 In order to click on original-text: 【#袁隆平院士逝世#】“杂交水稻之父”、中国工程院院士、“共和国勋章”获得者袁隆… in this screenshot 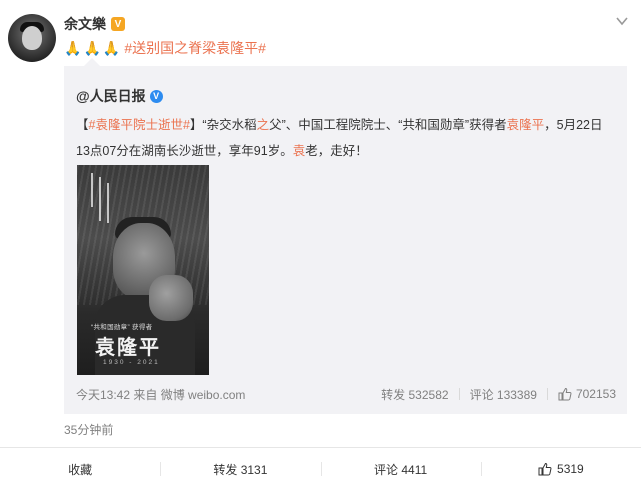, I will do `click(346, 138)`.